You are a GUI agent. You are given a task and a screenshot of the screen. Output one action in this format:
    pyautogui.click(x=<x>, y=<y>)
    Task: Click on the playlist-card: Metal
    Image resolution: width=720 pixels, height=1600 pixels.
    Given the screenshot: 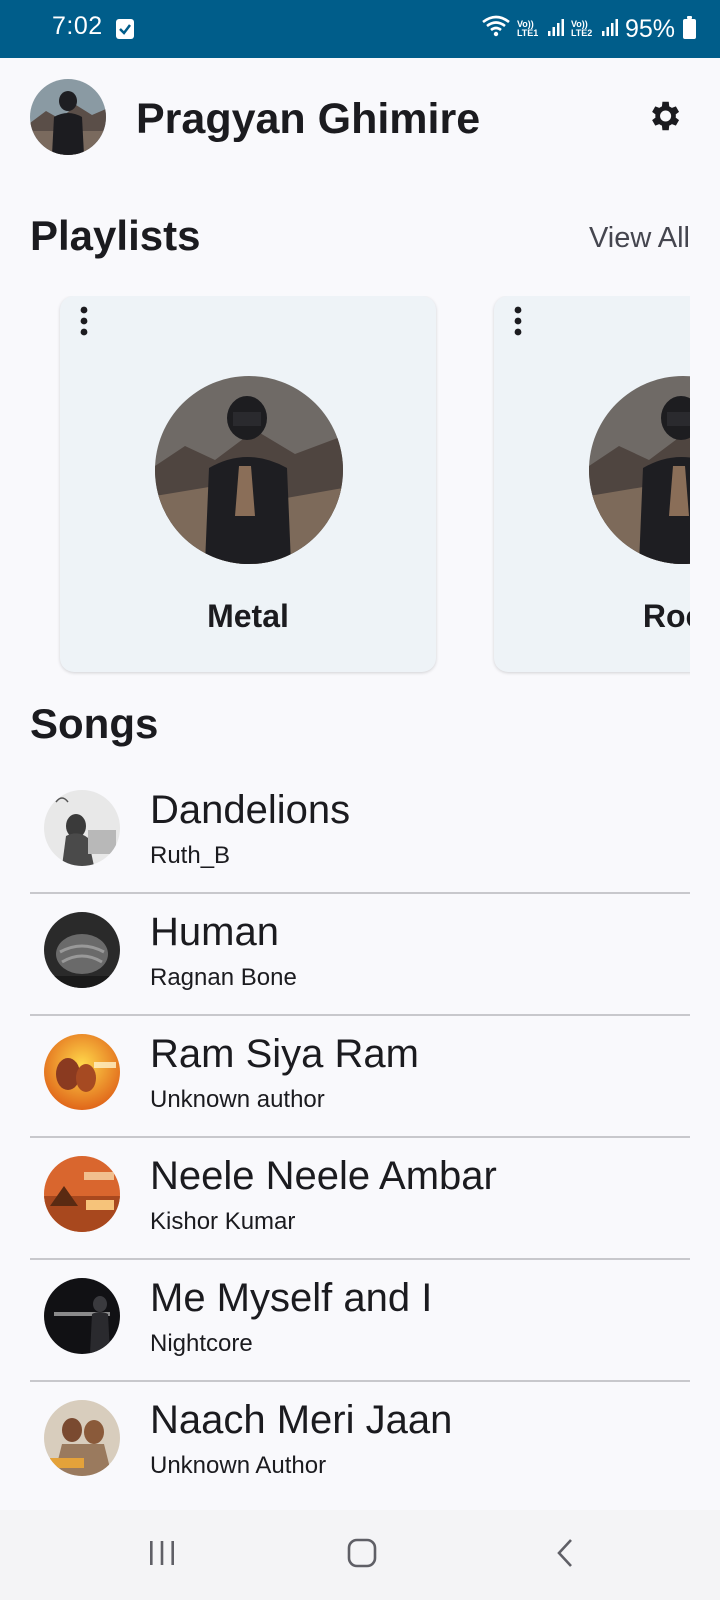 What is the action you would take?
    pyautogui.click(x=248, y=484)
    